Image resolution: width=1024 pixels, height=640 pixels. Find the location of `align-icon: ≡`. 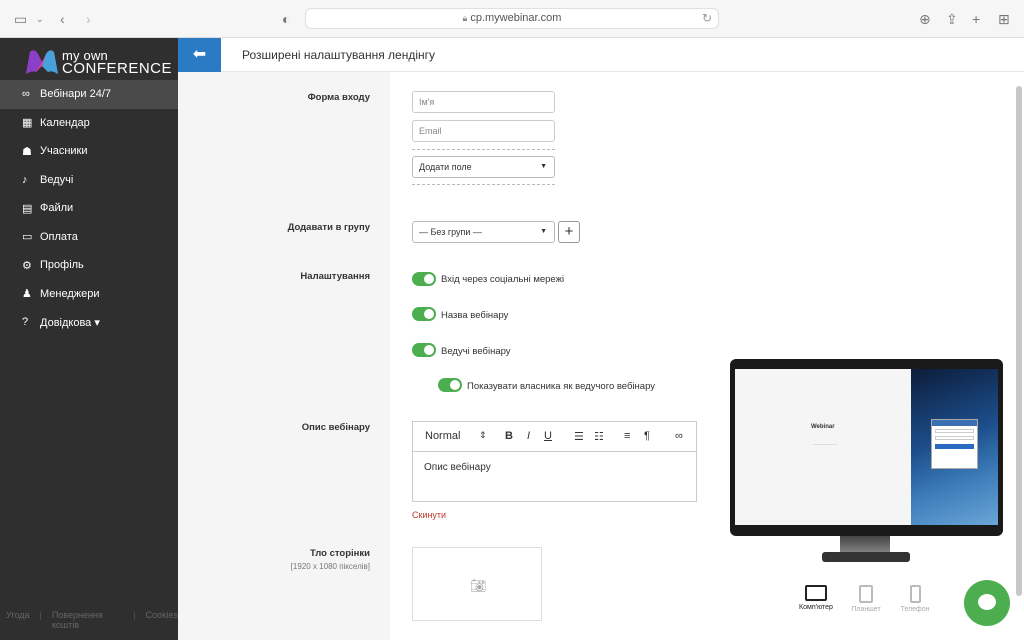

align-icon: ≡ is located at coordinates (627, 436).